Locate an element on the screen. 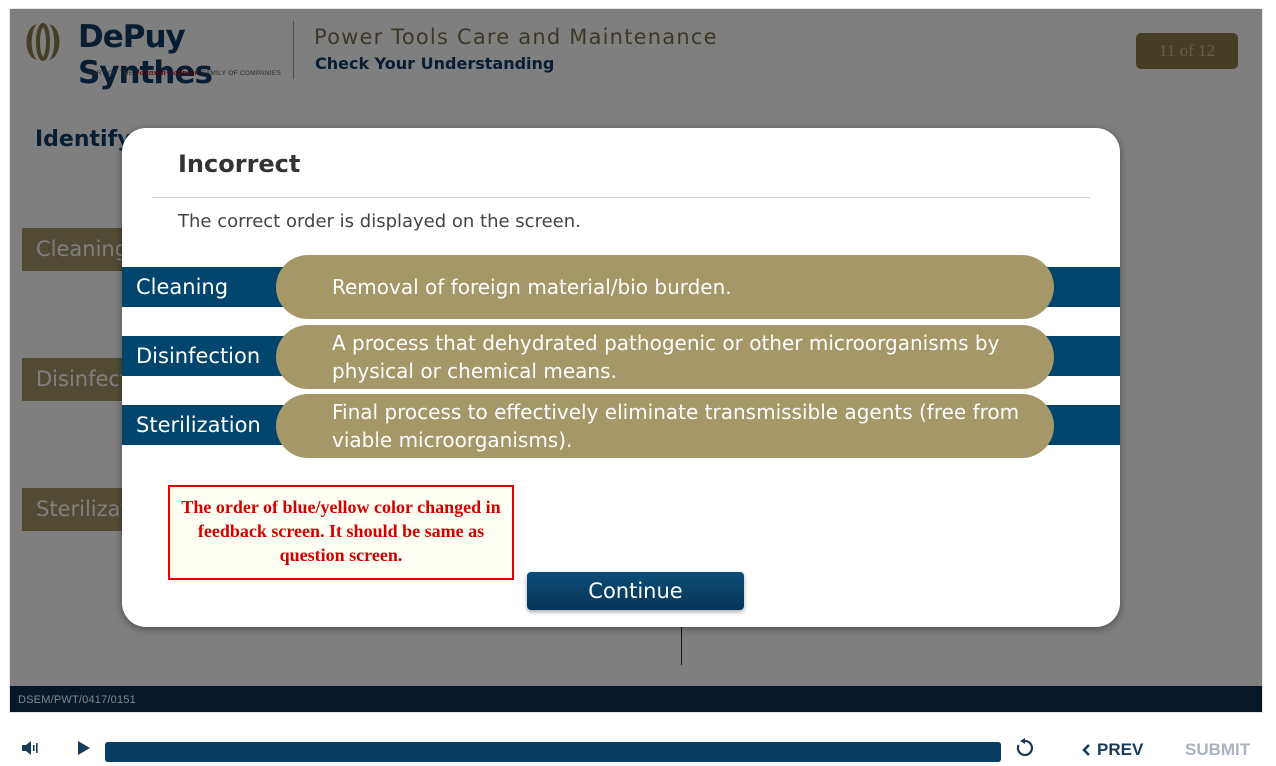 The width and height of the screenshot is (1276, 766). prev-label: PREV is located at coordinates (1120, 749).